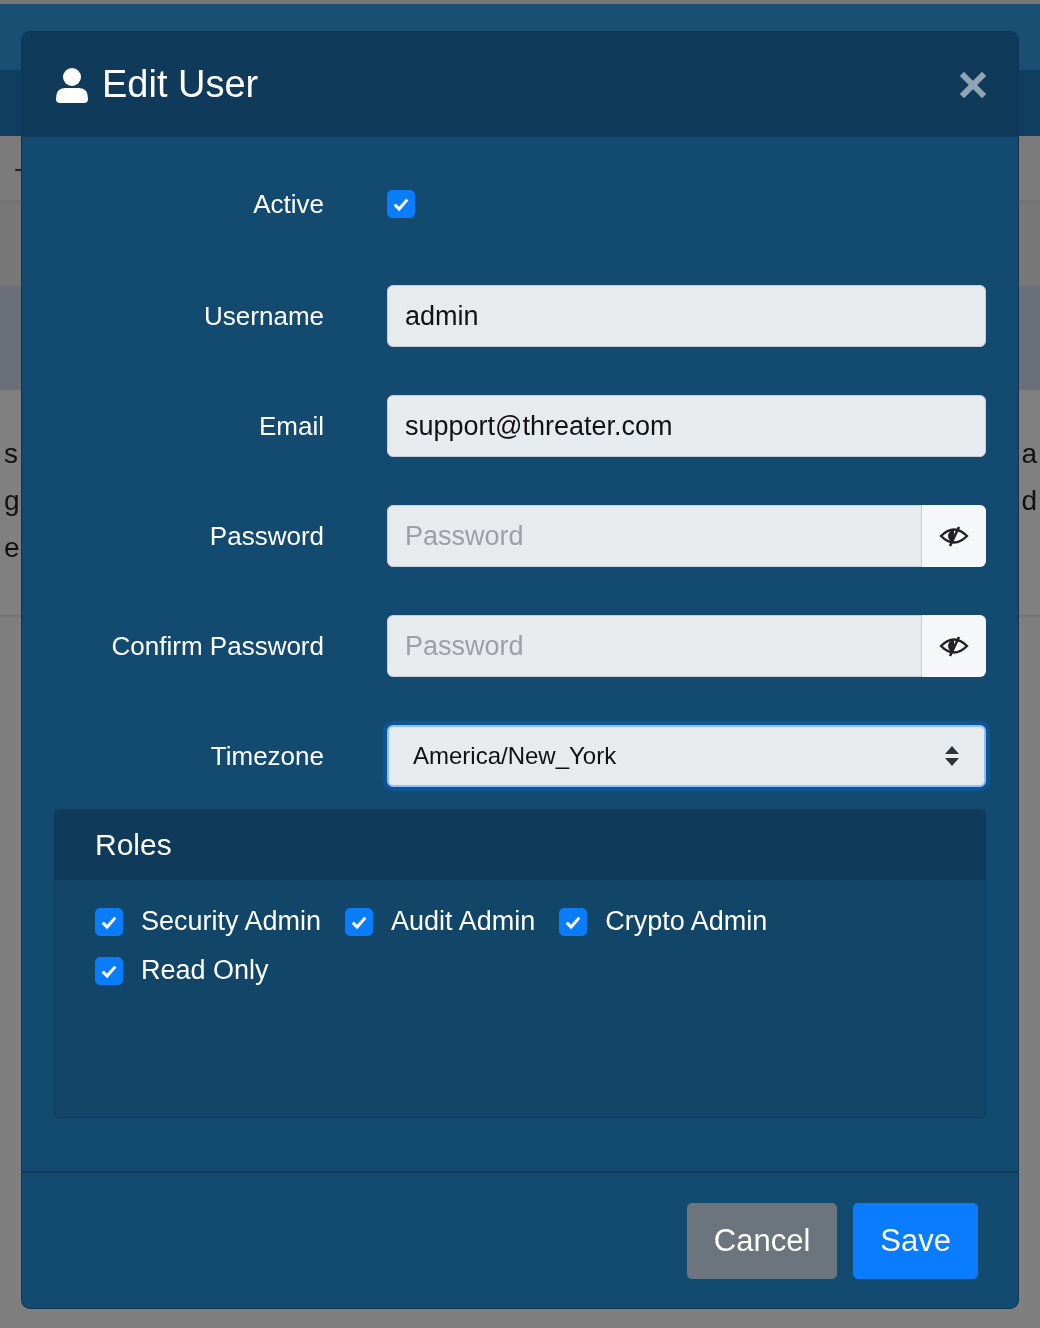 The height and width of the screenshot is (1328, 1040). Describe the element at coordinates (952, 756) in the screenshot. I see `sort-icon` at that location.